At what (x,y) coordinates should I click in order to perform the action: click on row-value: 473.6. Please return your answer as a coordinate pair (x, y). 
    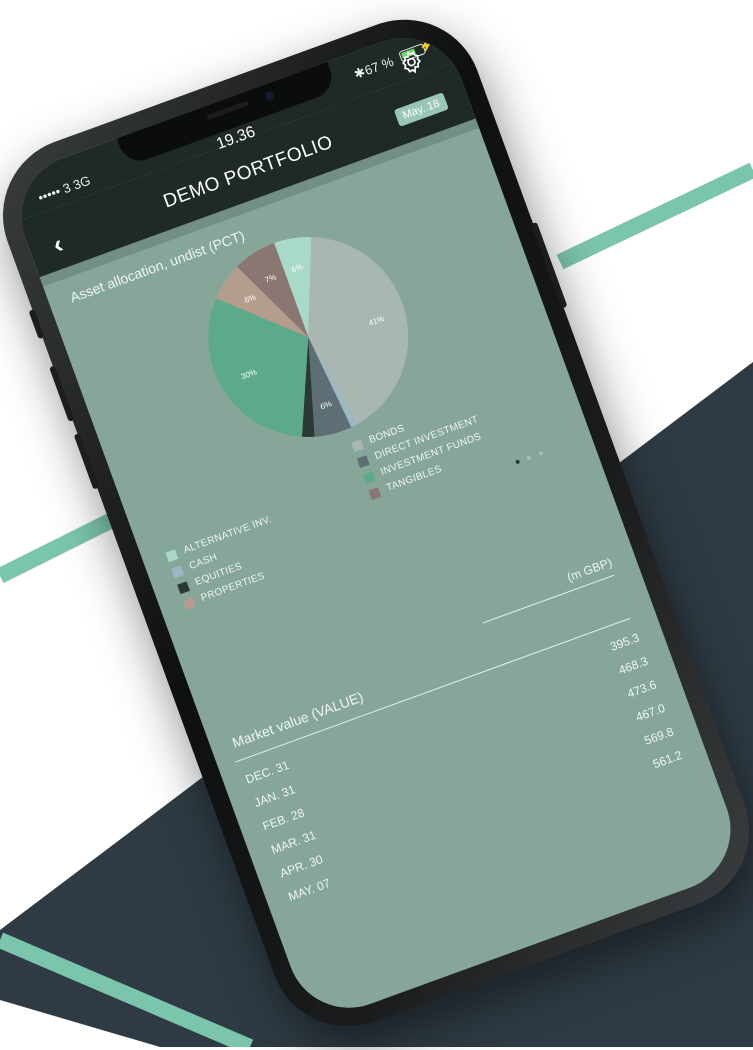
    Looking at the image, I should click on (642, 689).